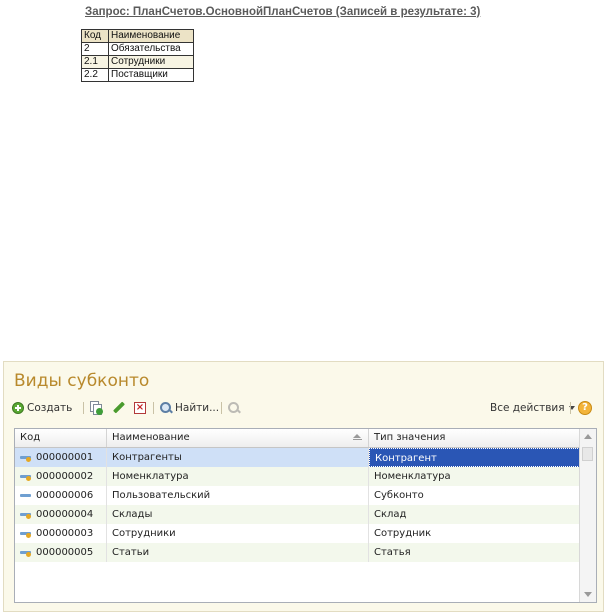 Image resolution: width=607 pixels, height=612 pixels. Describe the element at coordinates (357, 437) in the screenshot. I see `sort-ascending-icon` at that location.